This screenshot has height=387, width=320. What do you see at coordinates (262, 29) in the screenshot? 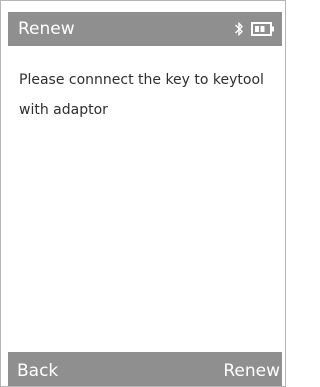
I see `battery-icon` at bounding box center [262, 29].